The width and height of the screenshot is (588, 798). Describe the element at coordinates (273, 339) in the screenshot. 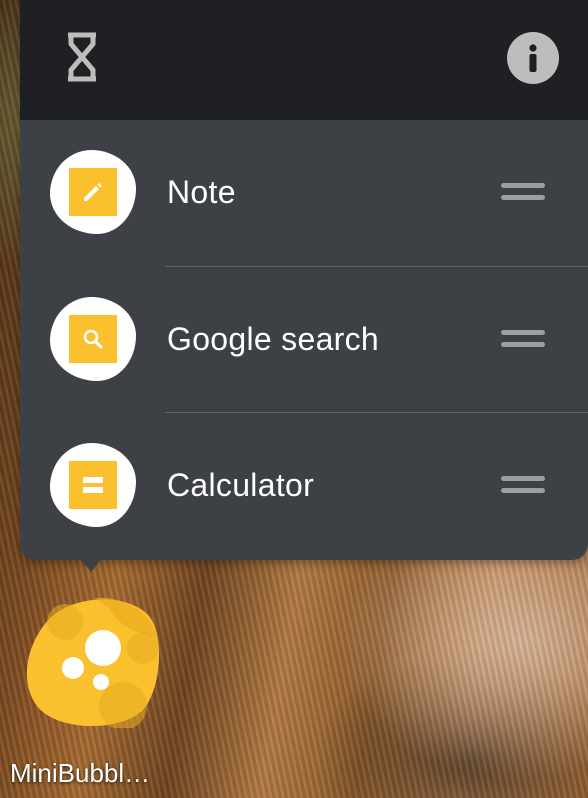

I see `menu-item-label: Google search` at that location.